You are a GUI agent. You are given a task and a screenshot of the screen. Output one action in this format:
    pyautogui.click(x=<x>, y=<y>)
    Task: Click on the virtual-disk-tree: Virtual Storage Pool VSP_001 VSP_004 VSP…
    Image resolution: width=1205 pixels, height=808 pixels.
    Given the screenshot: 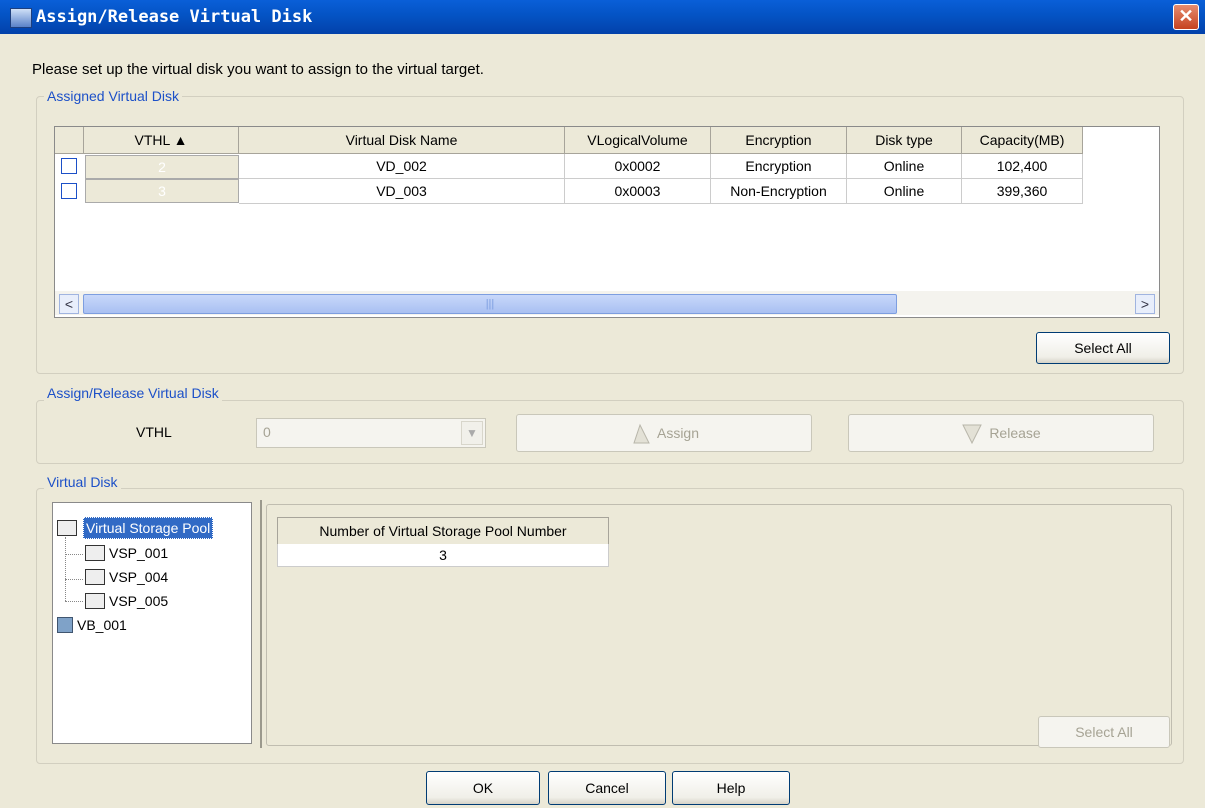 What is the action you would take?
    pyautogui.click(x=152, y=623)
    